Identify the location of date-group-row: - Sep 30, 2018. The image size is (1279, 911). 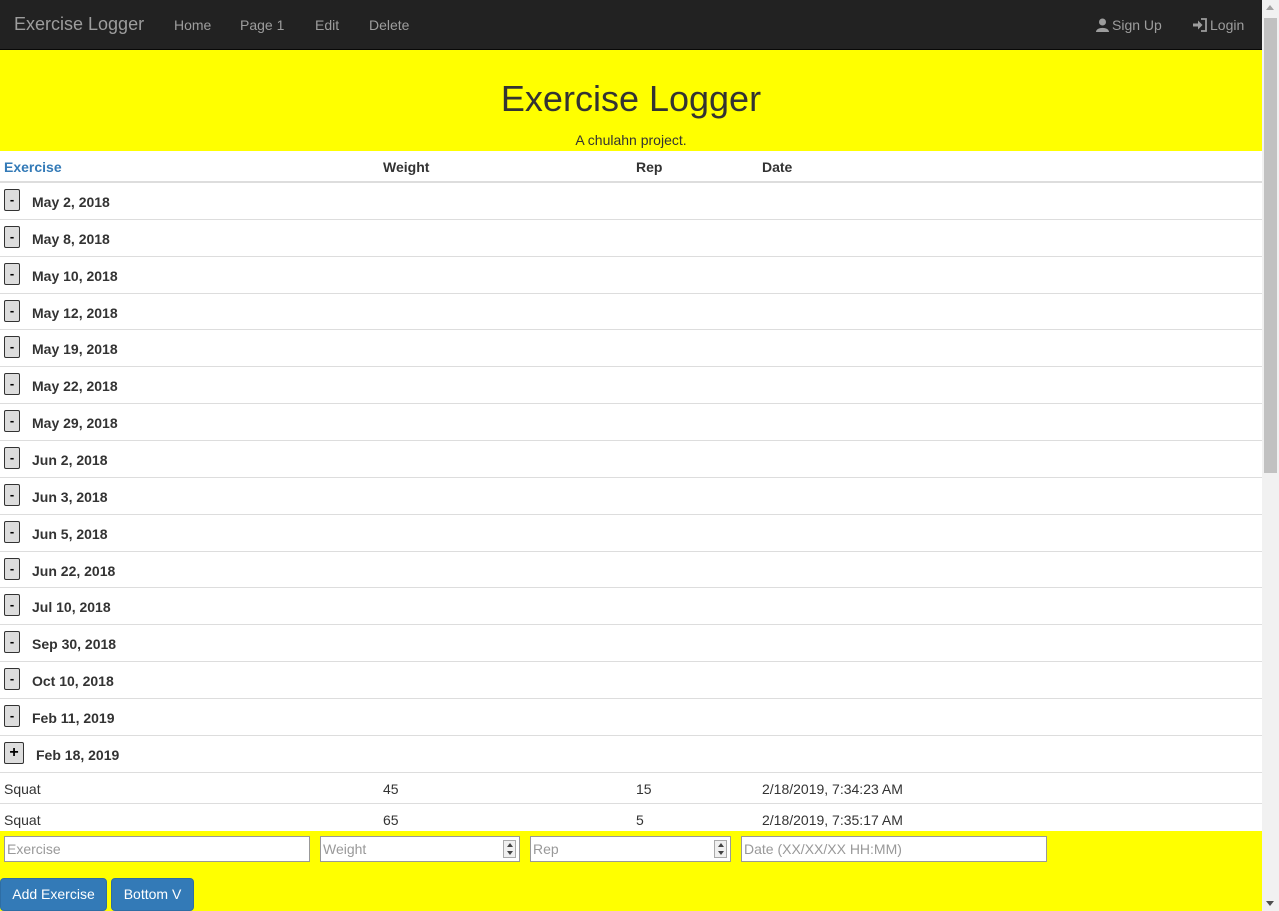
(631, 644).